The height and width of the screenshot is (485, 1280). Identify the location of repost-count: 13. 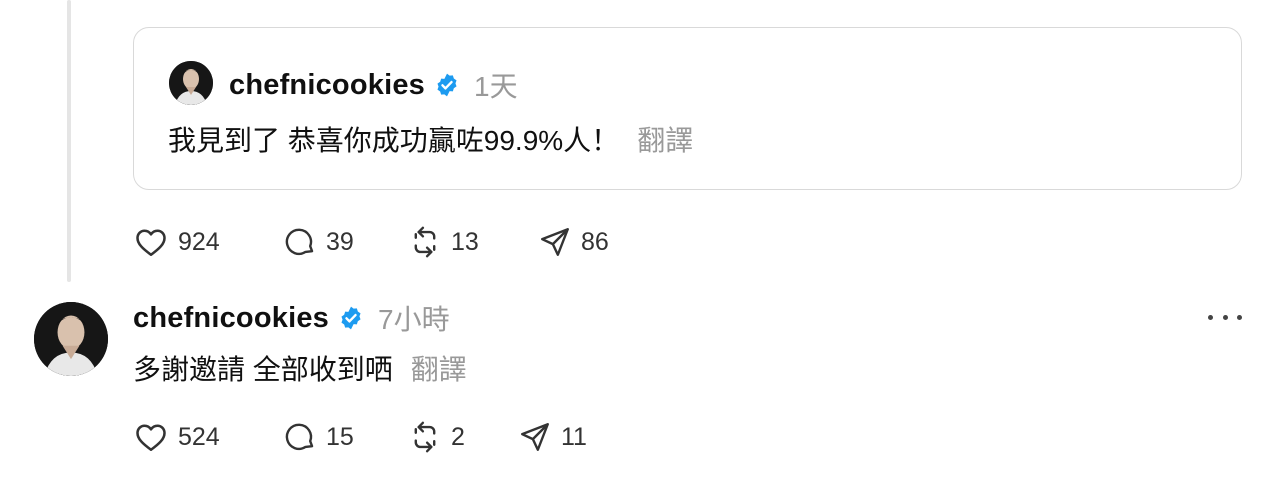
(465, 241).